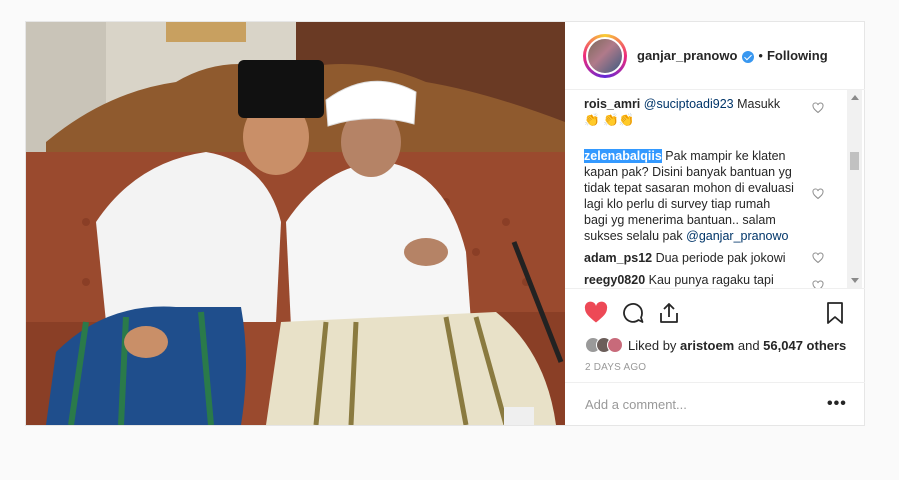 This screenshot has height=480, width=899. I want to click on comment-item: adam_ps12 Dua periode pak jokowi, so click(690, 258).